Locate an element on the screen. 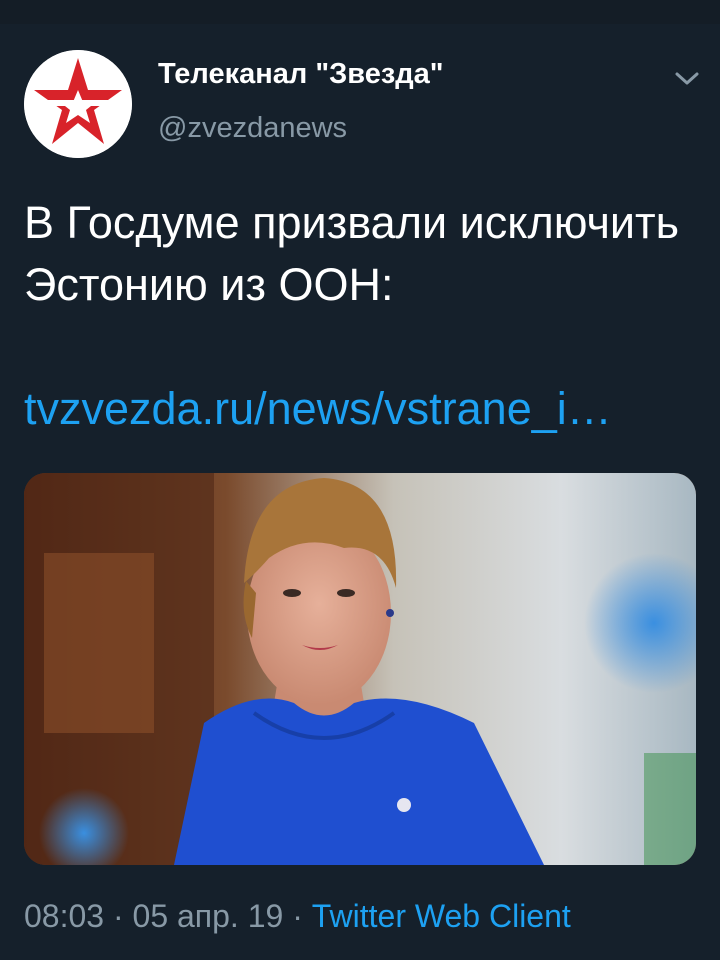 The width and height of the screenshot is (720, 960). red-star-logo-icon is located at coordinates (78, 104).